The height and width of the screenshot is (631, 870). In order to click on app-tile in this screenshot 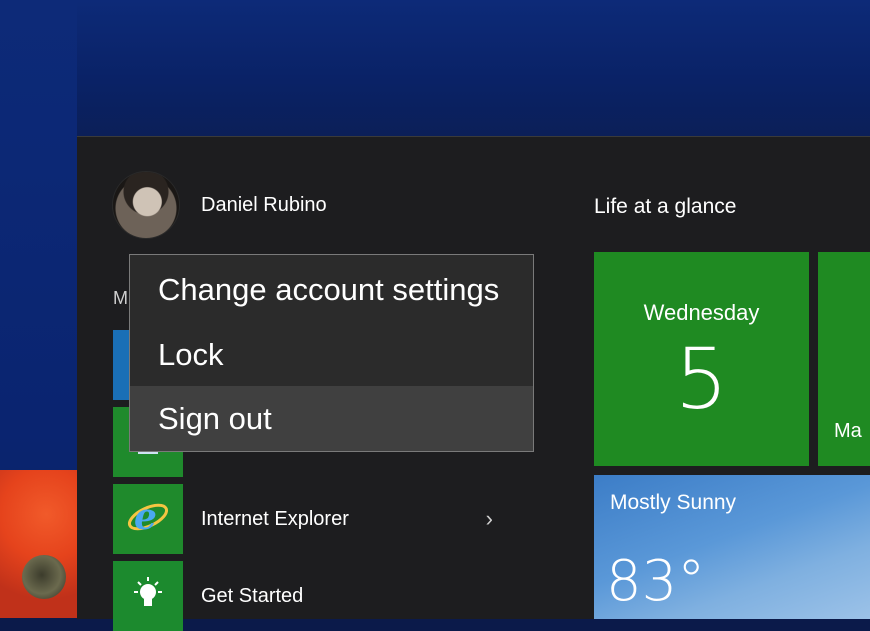, I will do `click(148, 596)`.